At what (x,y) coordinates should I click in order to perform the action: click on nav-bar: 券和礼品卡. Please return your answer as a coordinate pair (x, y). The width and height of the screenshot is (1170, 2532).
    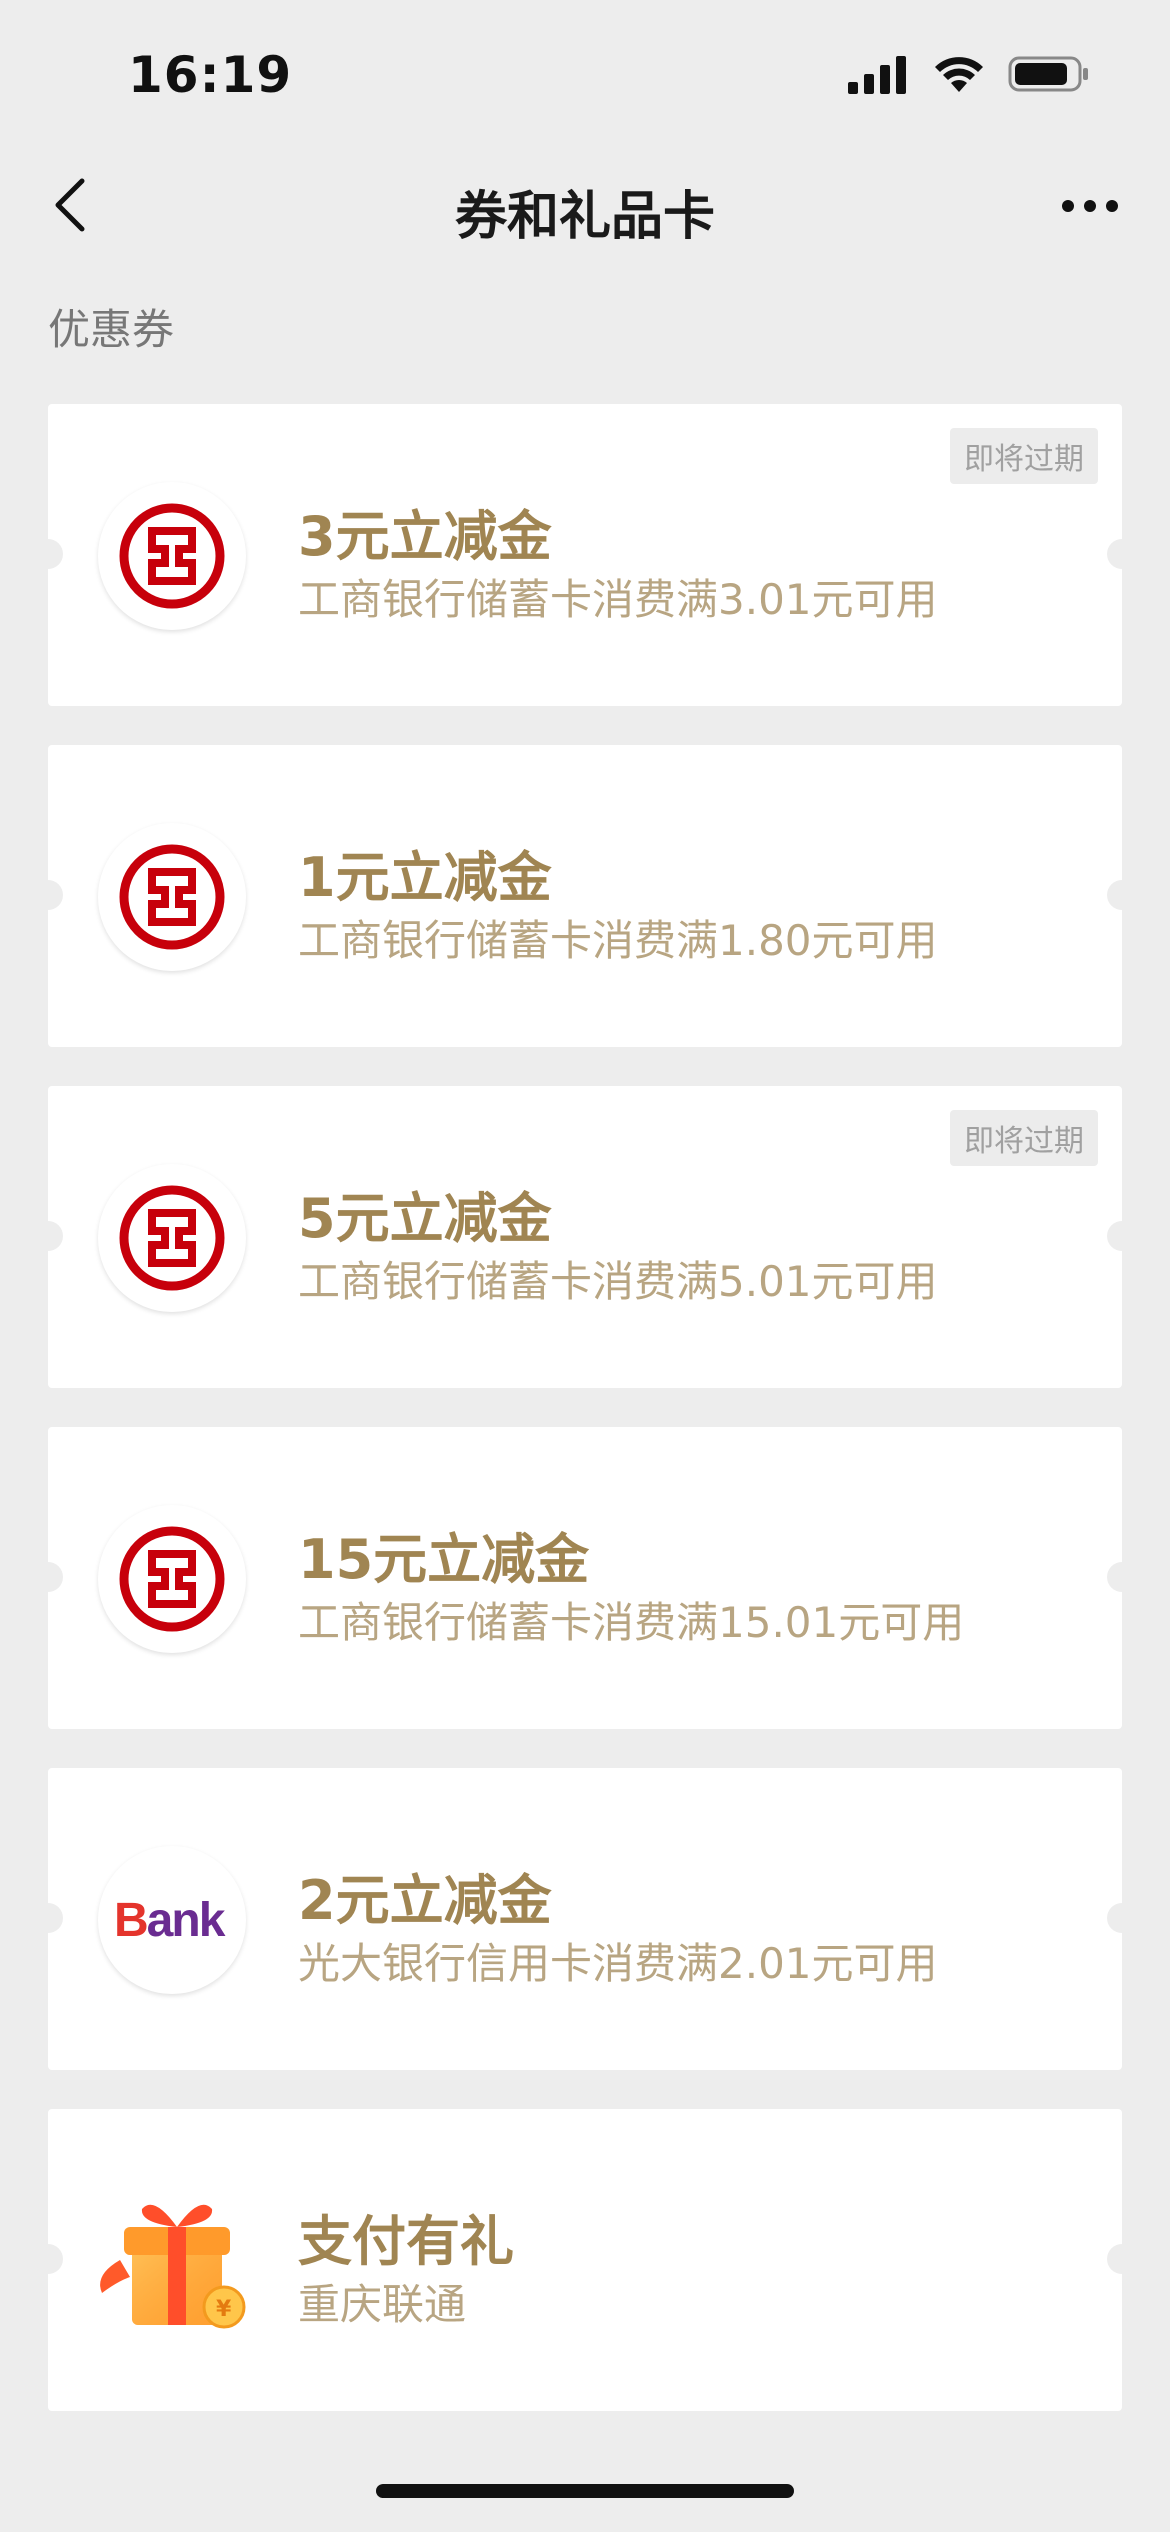
    Looking at the image, I should click on (585, 205).